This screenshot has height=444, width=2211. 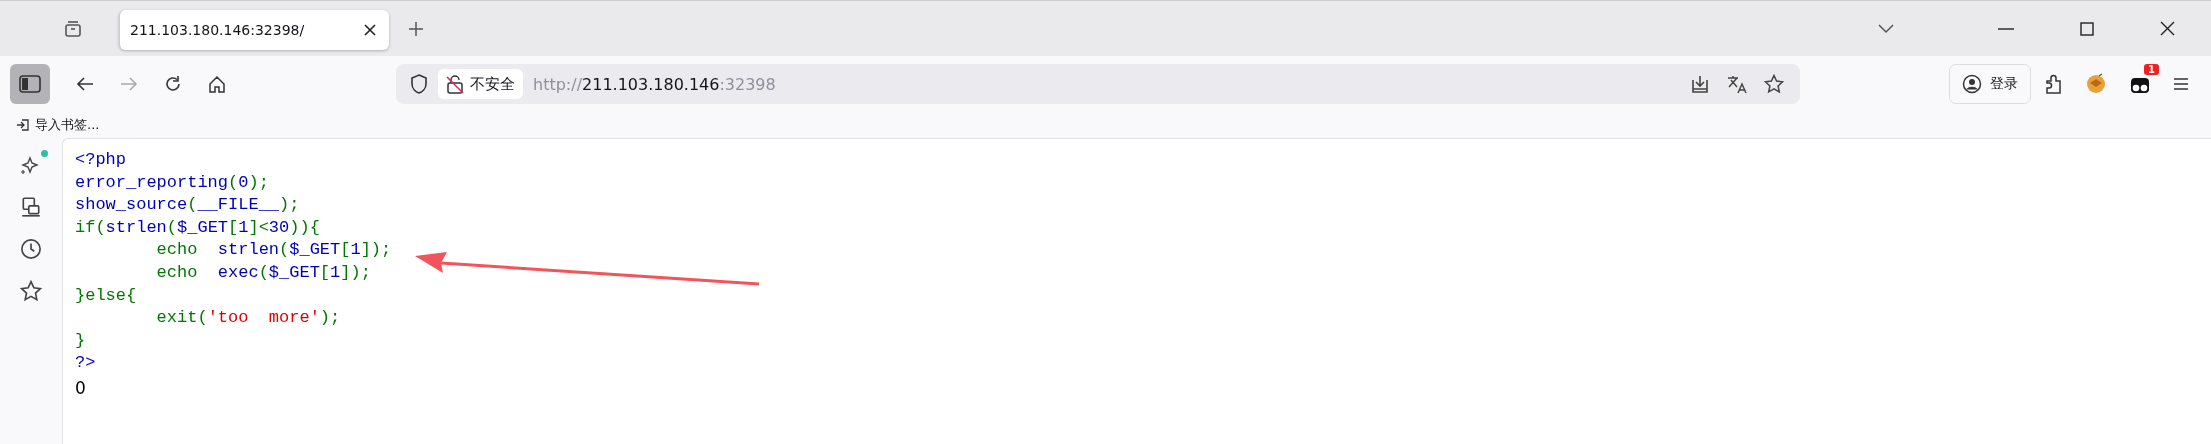 I want to click on tab-title: 211.103.180.146:32398/, so click(x=218, y=29).